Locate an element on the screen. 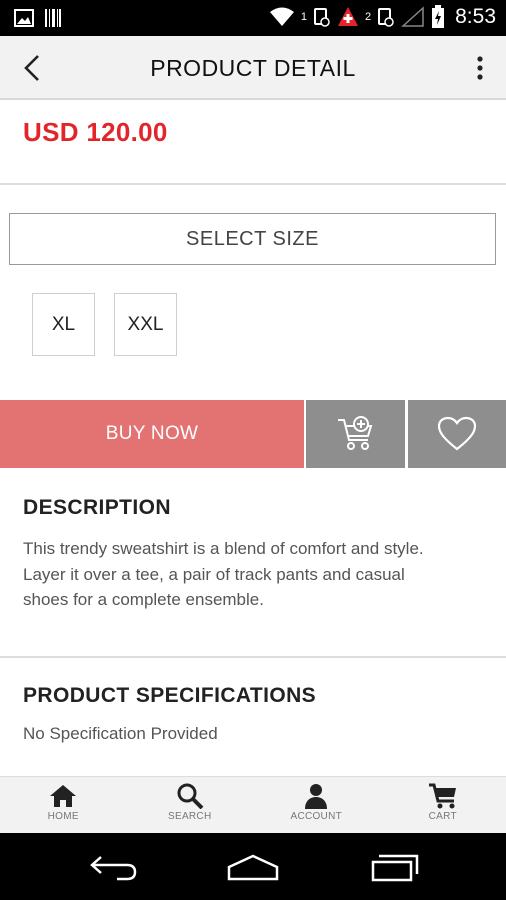  product-price: USD 120.00 is located at coordinates (95, 132).